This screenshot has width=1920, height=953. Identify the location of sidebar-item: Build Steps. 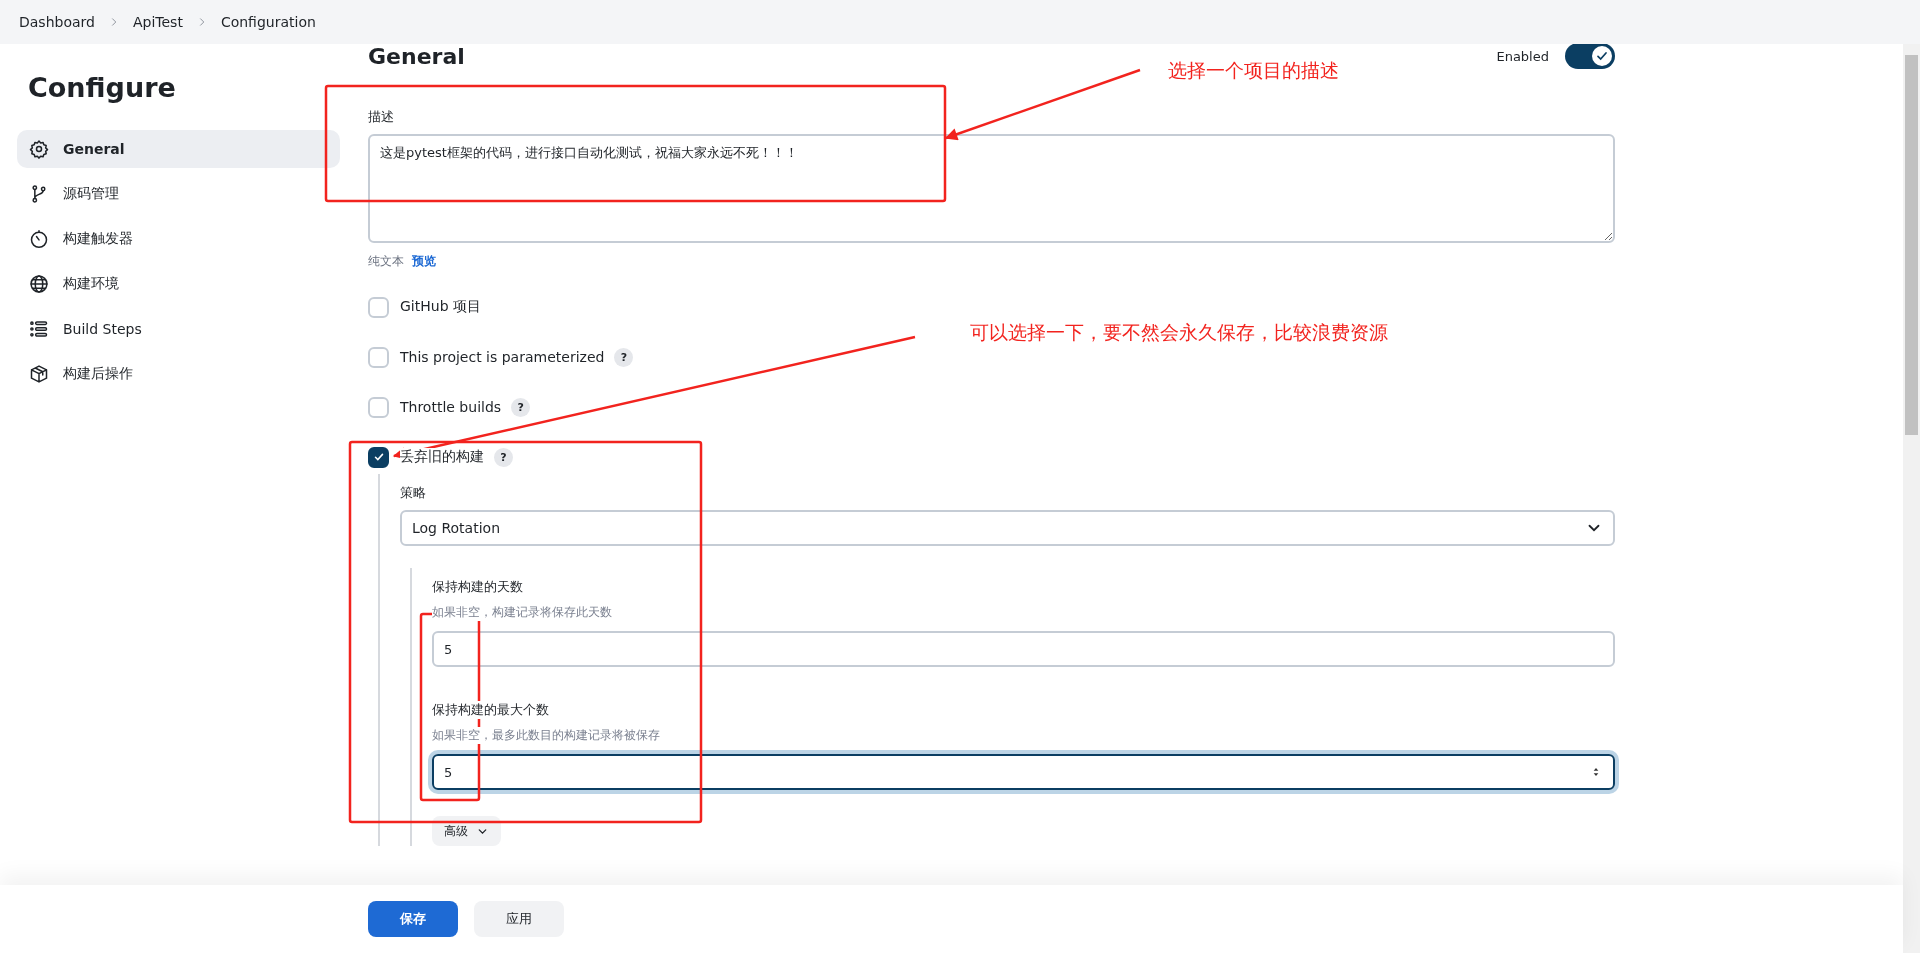
(178, 329).